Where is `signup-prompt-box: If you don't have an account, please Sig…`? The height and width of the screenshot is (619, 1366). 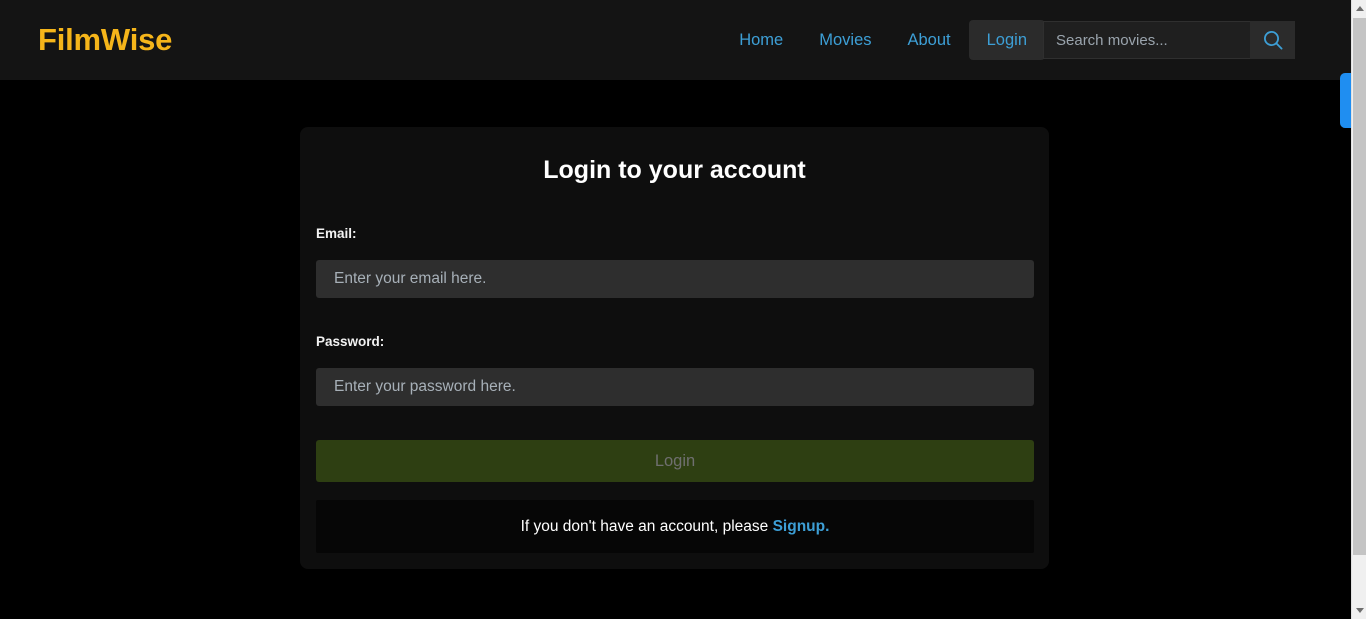 signup-prompt-box: If you don't have an account, please Sig… is located at coordinates (675, 526).